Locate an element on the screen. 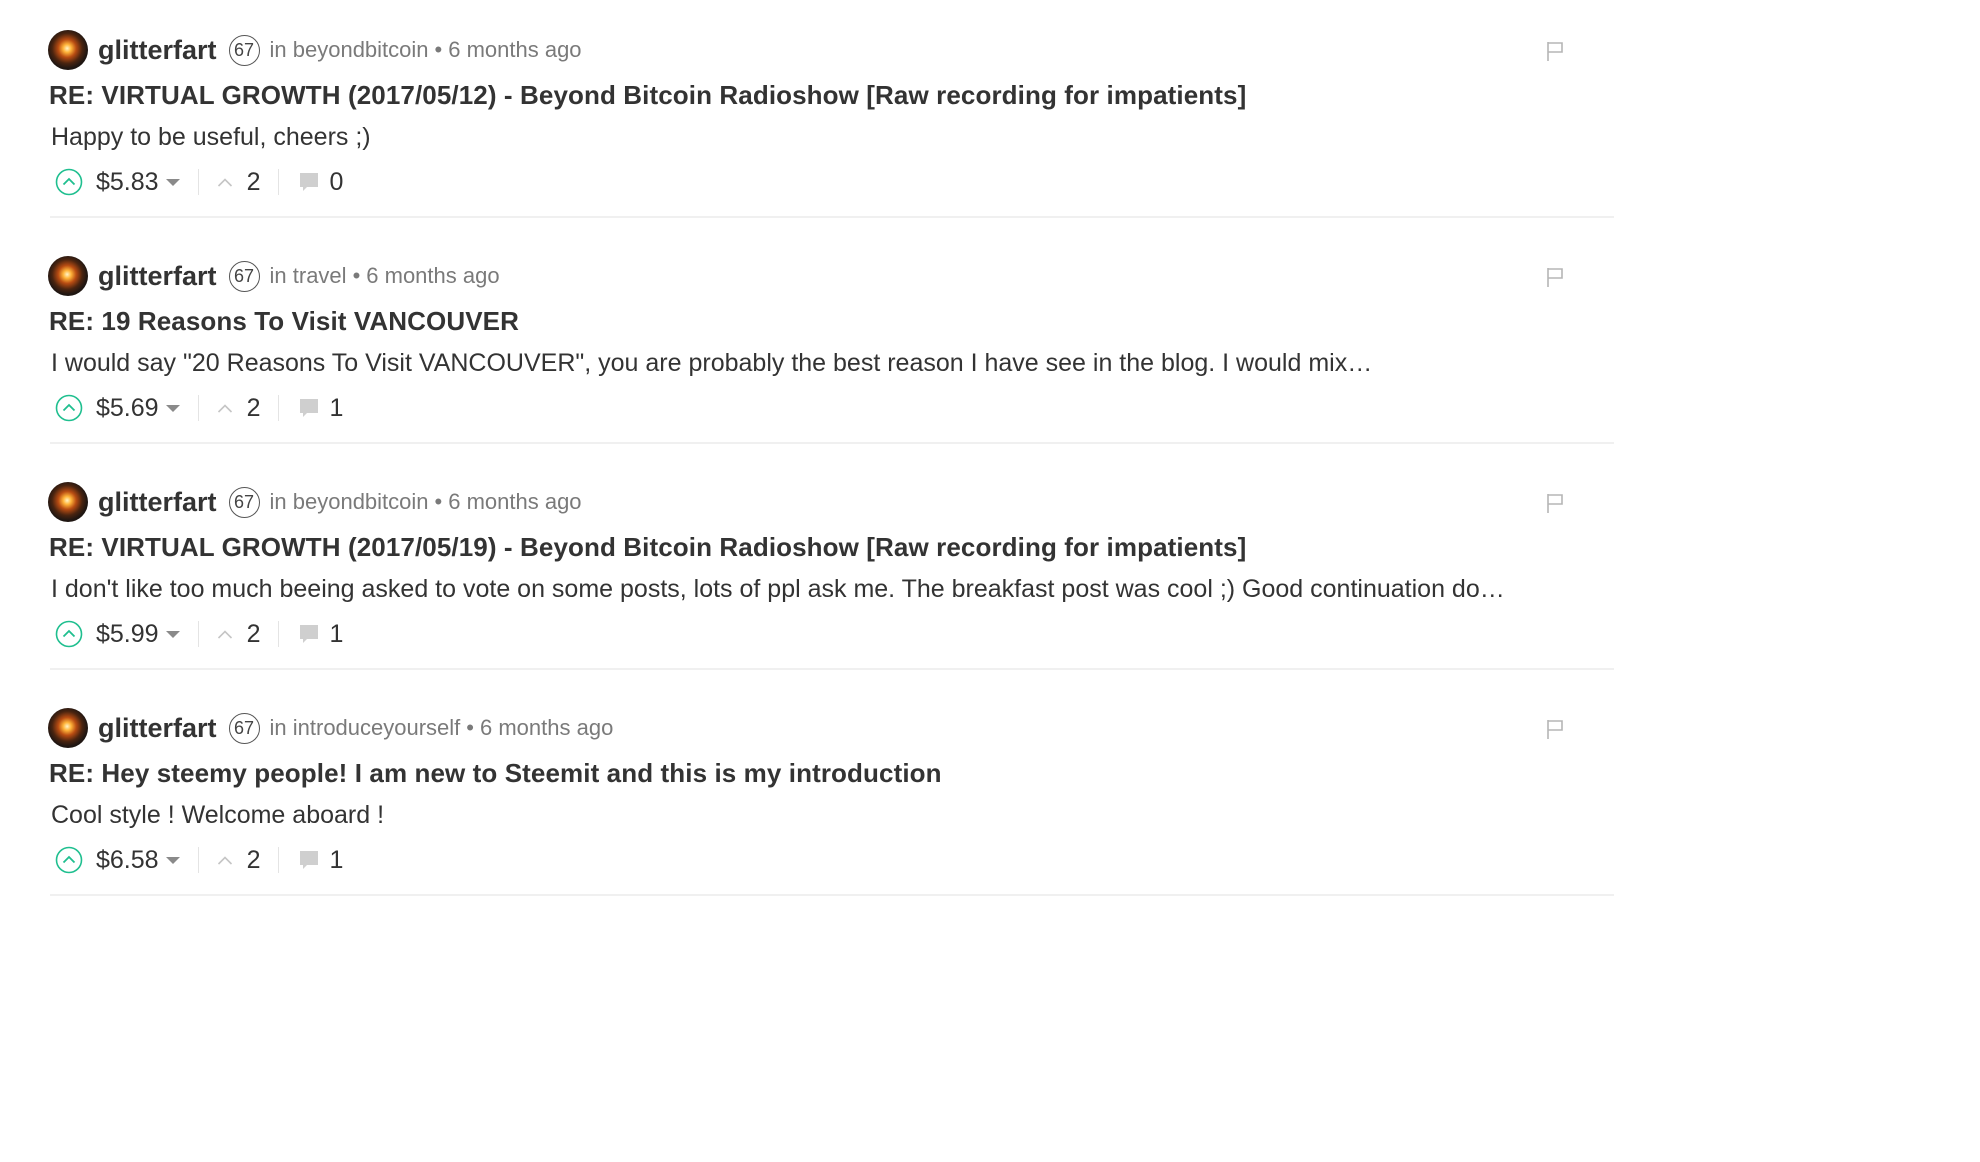  community-link: in introduceyourself is located at coordinates (365, 728).